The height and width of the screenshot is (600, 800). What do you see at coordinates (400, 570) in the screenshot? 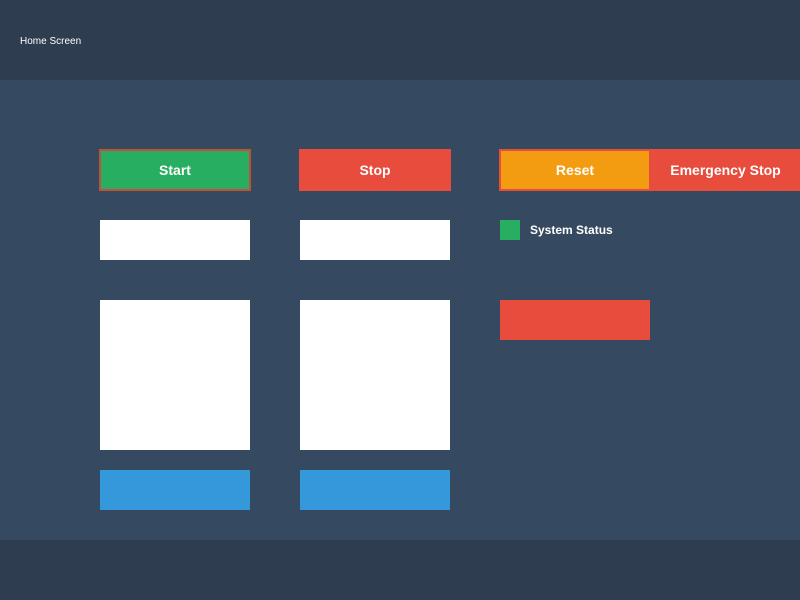
I see `footer-bar` at bounding box center [400, 570].